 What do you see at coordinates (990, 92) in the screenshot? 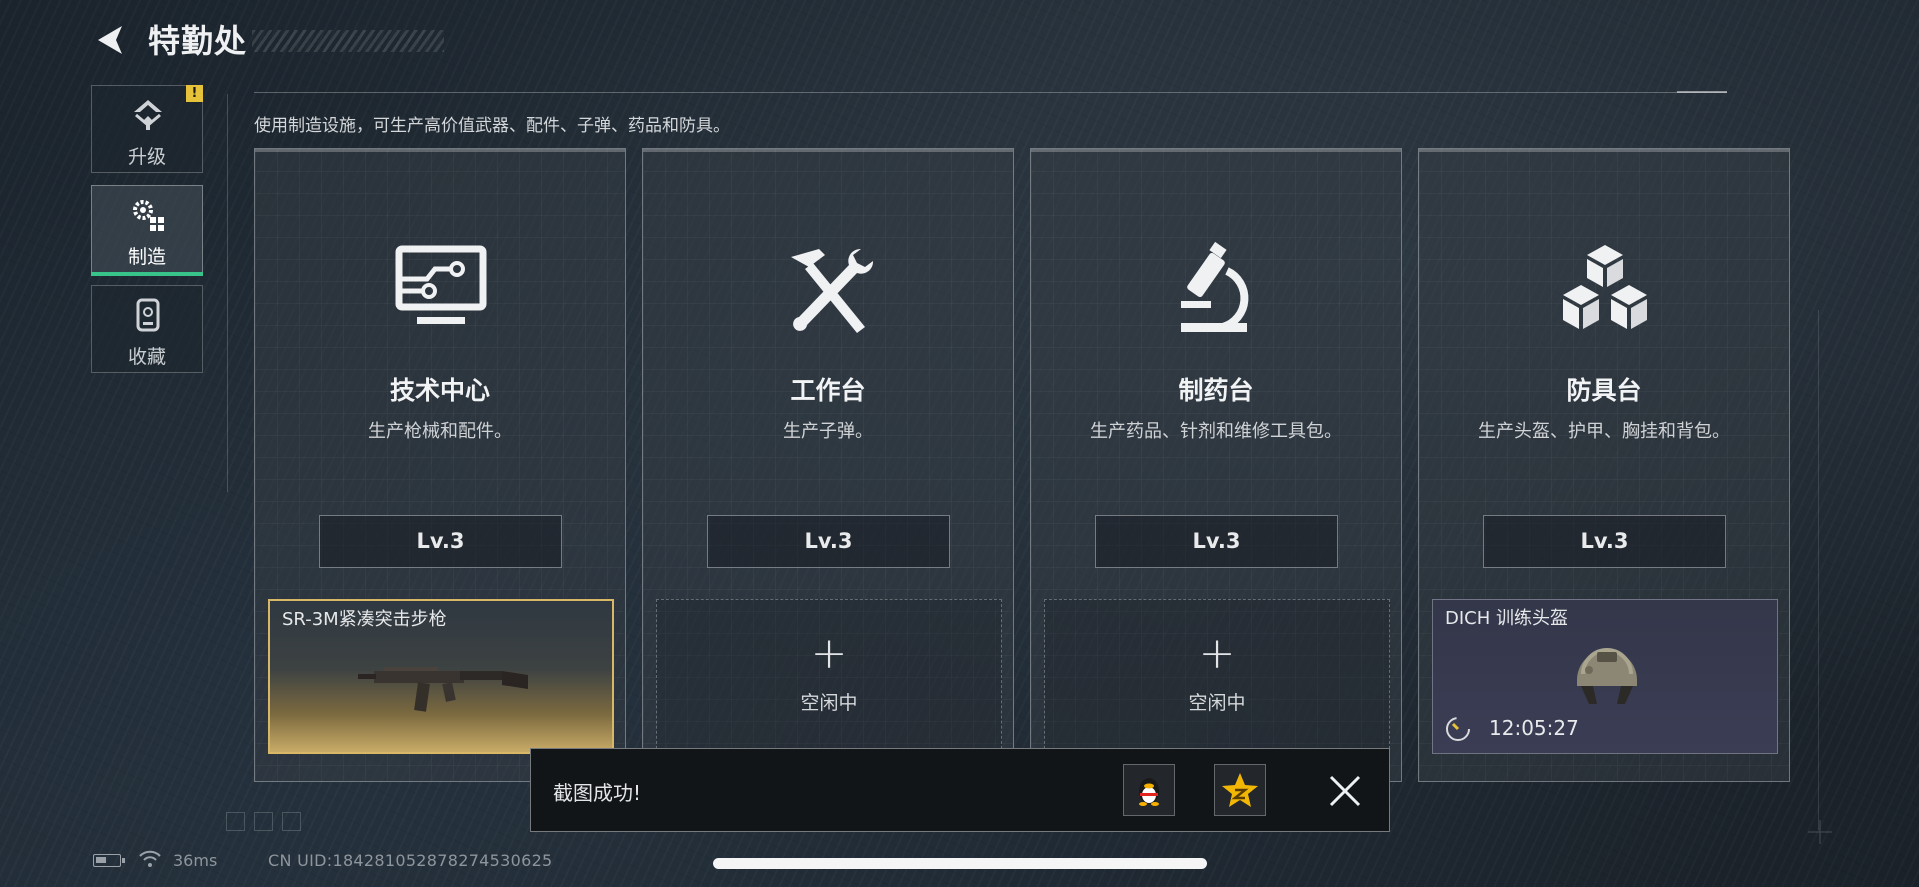
I see `header-divider` at bounding box center [990, 92].